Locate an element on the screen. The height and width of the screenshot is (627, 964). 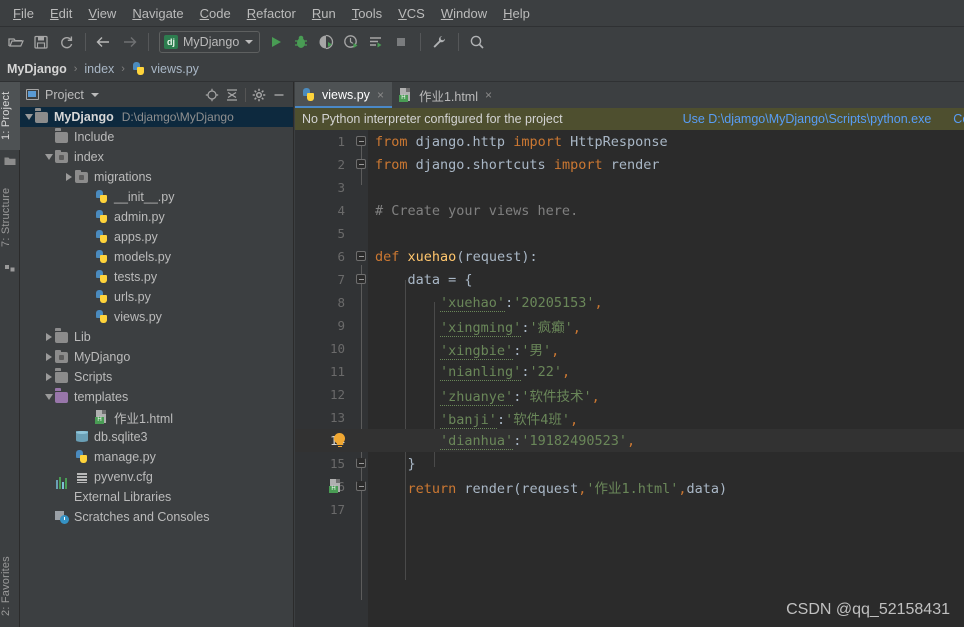
tree-item-include: Include is located at coordinates (156, 137).